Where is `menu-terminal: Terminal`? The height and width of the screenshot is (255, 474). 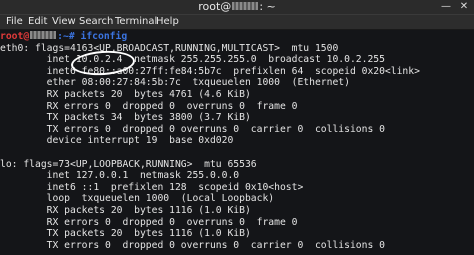
menu-terminal: Terminal is located at coordinates (136, 22).